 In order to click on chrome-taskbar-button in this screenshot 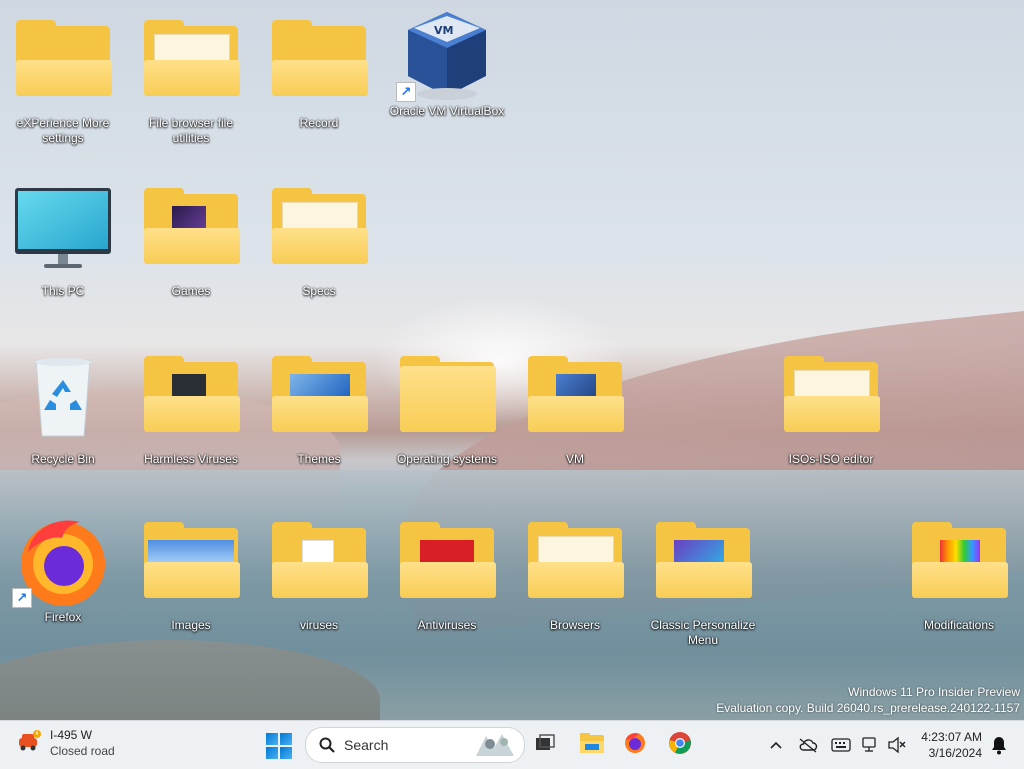, I will do `click(680, 745)`.